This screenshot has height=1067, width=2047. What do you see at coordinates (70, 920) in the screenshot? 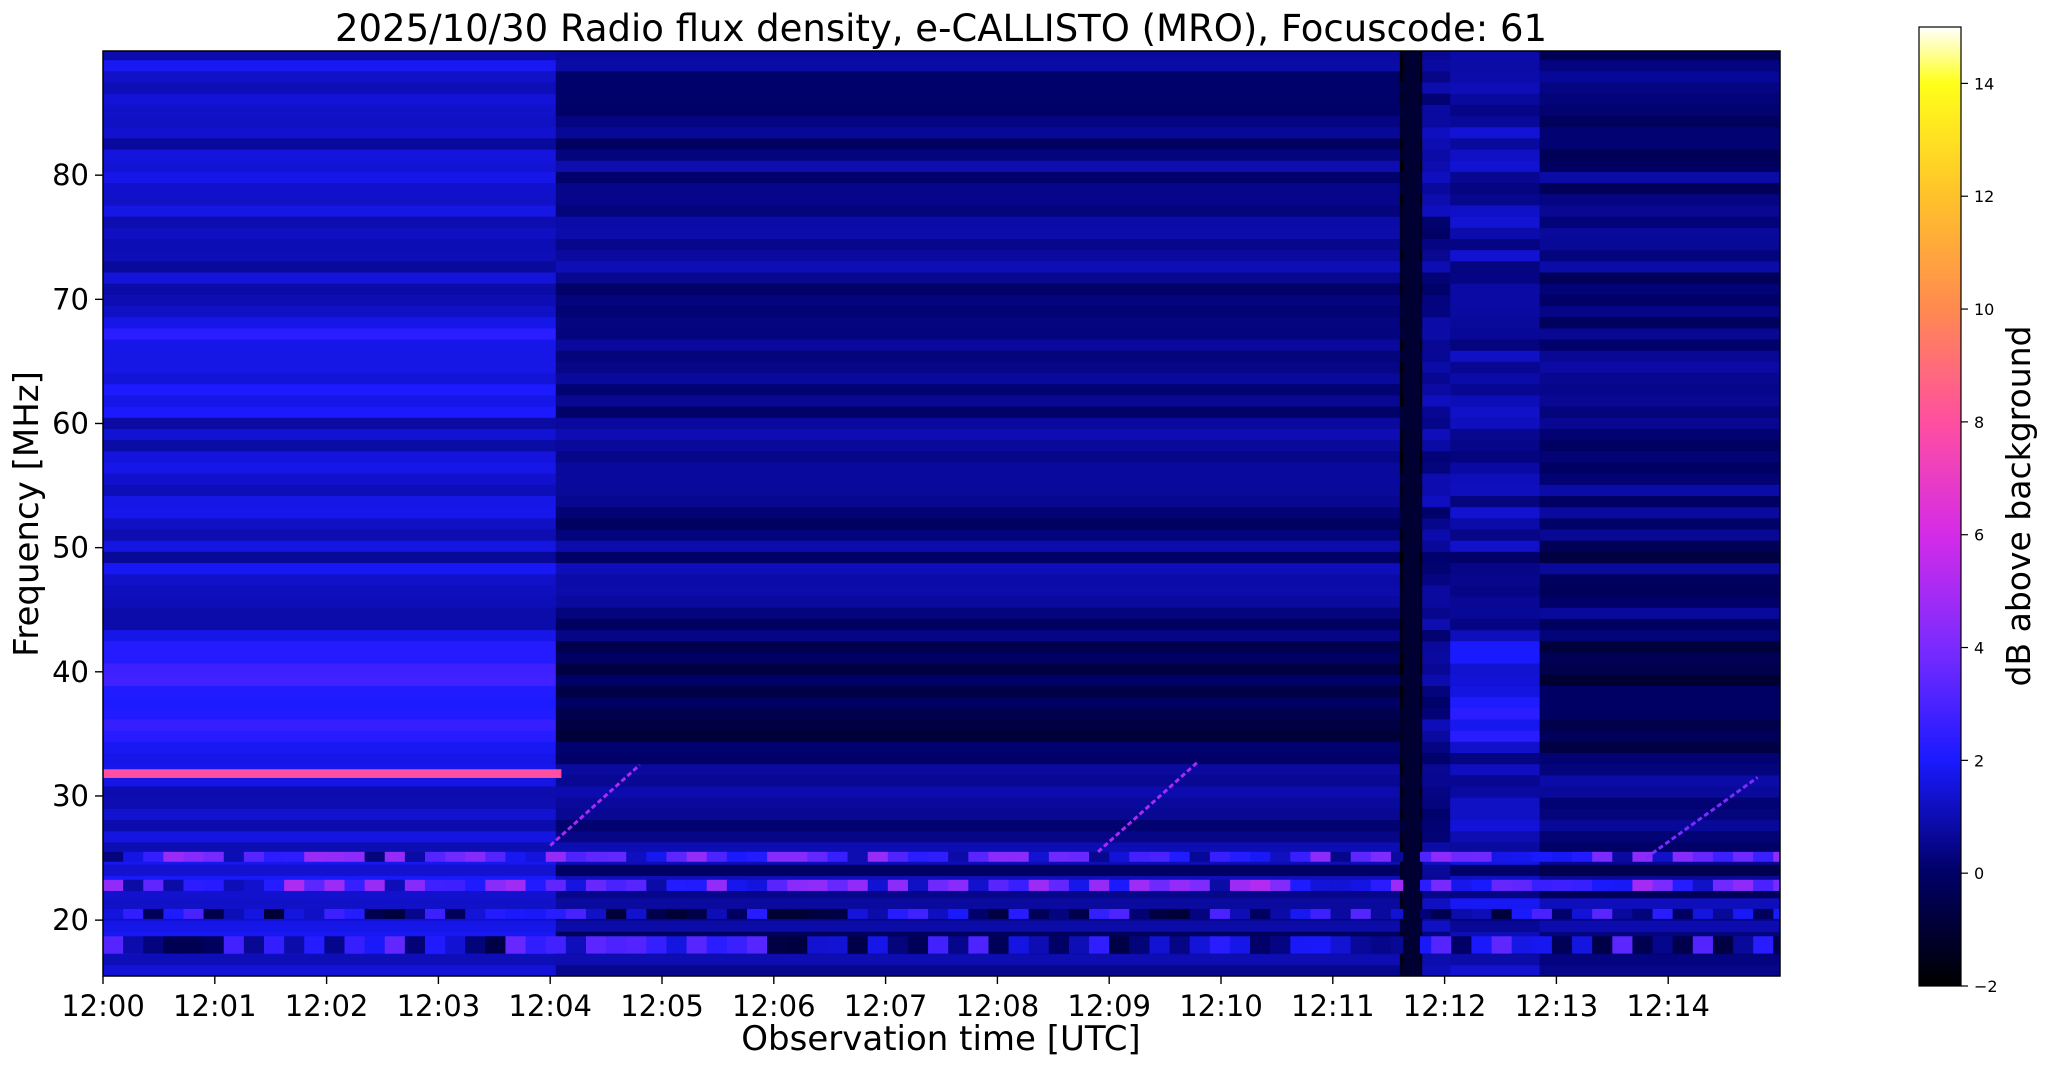
I see `y-tick-label: 20` at bounding box center [70, 920].